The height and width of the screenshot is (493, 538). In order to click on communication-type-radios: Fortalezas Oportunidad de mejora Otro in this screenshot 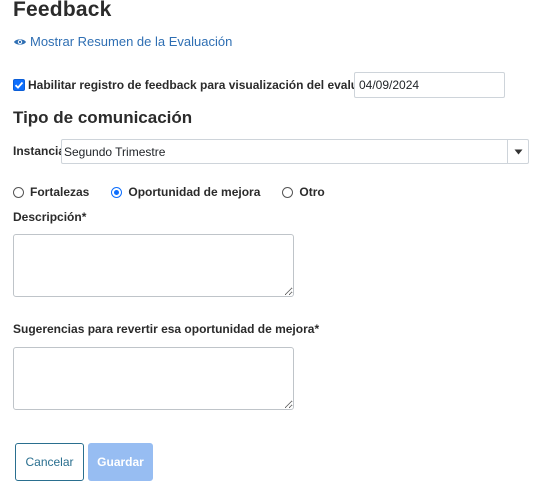, I will do `click(169, 192)`.